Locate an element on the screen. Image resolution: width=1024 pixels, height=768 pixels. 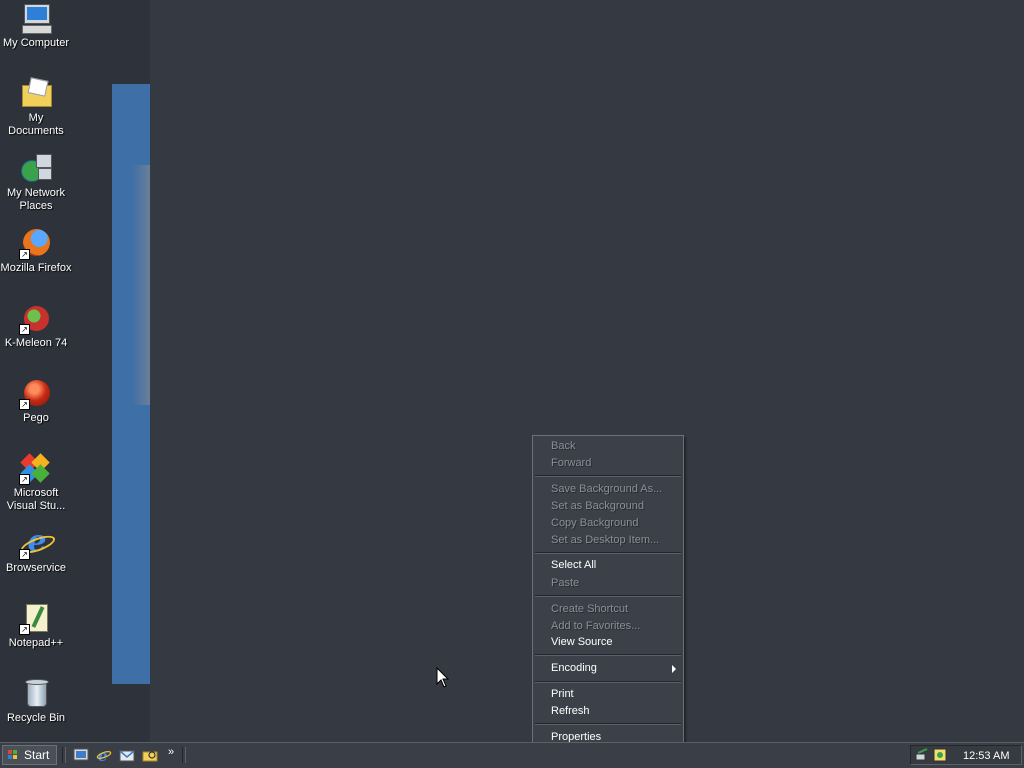
windows-logo-icon is located at coordinates (13, 755).